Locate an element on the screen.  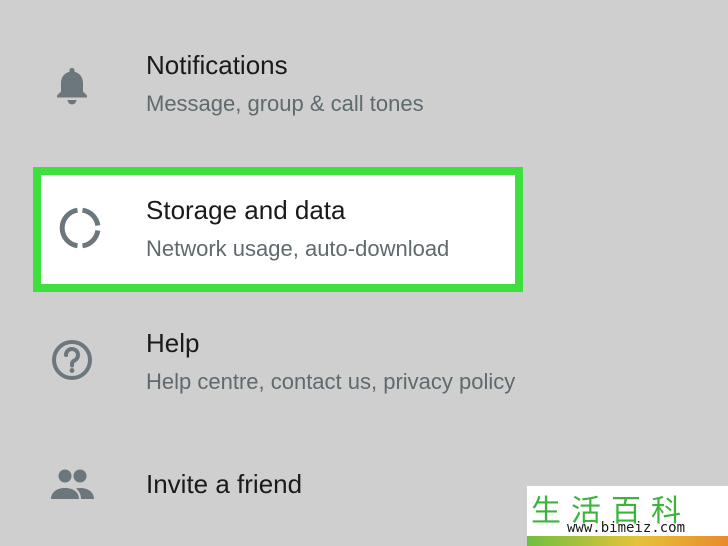
settings-item-title: Notifications is located at coordinates (217, 65).